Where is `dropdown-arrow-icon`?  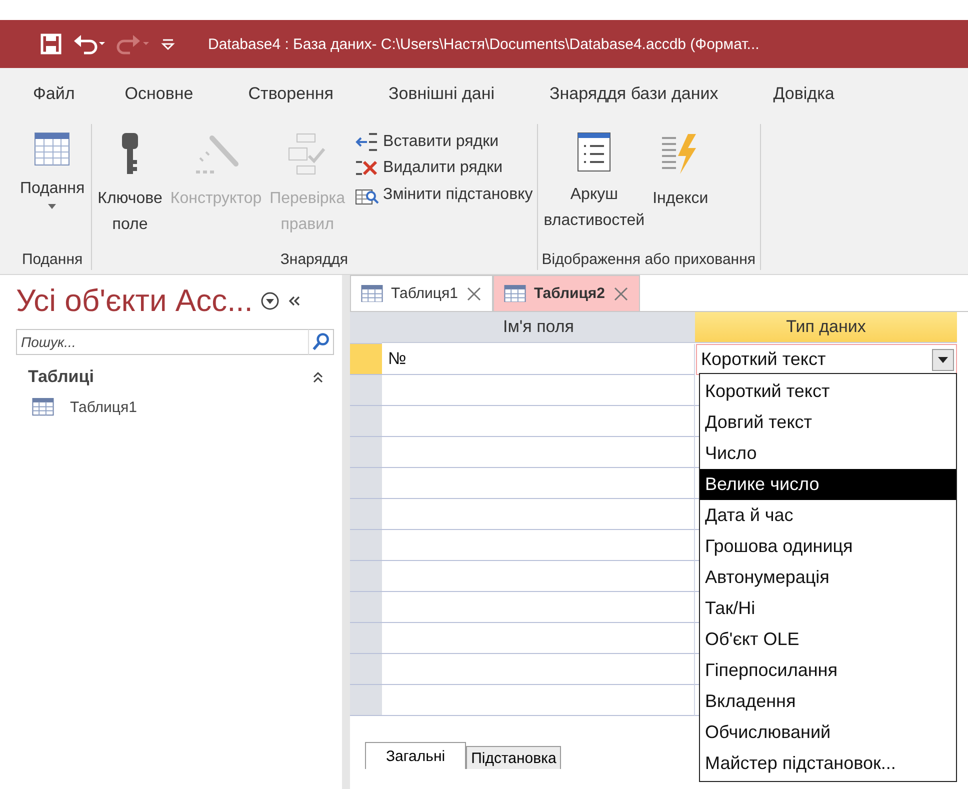 dropdown-arrow-icon is located at coordinates (943, 359).